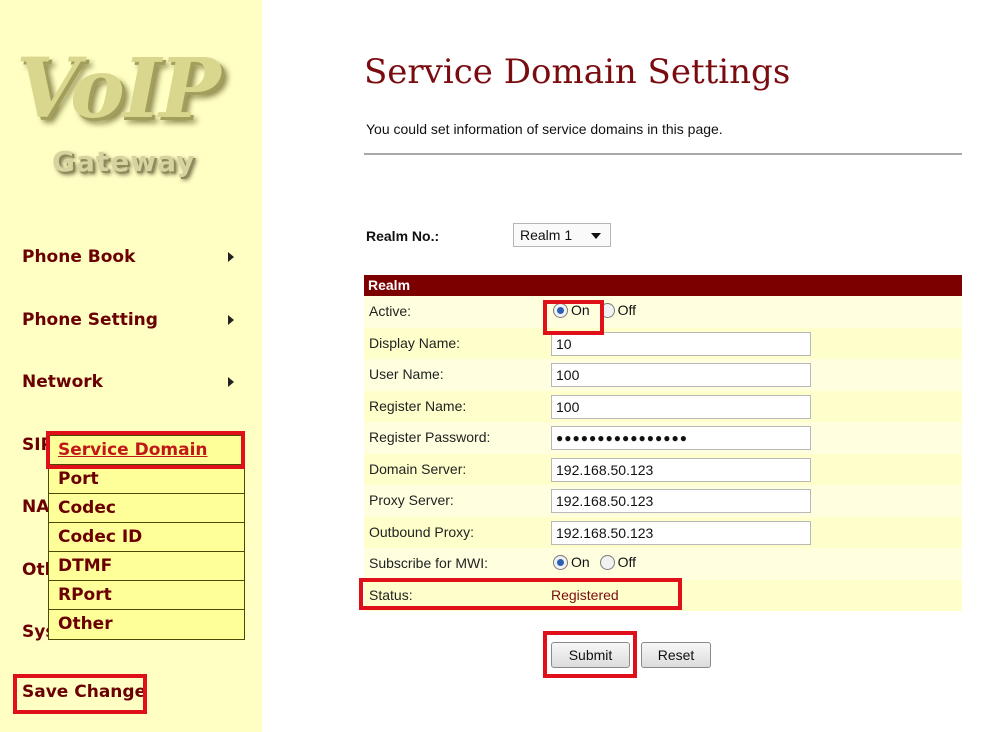  I want to click on register-password-label: Register Password:, so click(430, 437).